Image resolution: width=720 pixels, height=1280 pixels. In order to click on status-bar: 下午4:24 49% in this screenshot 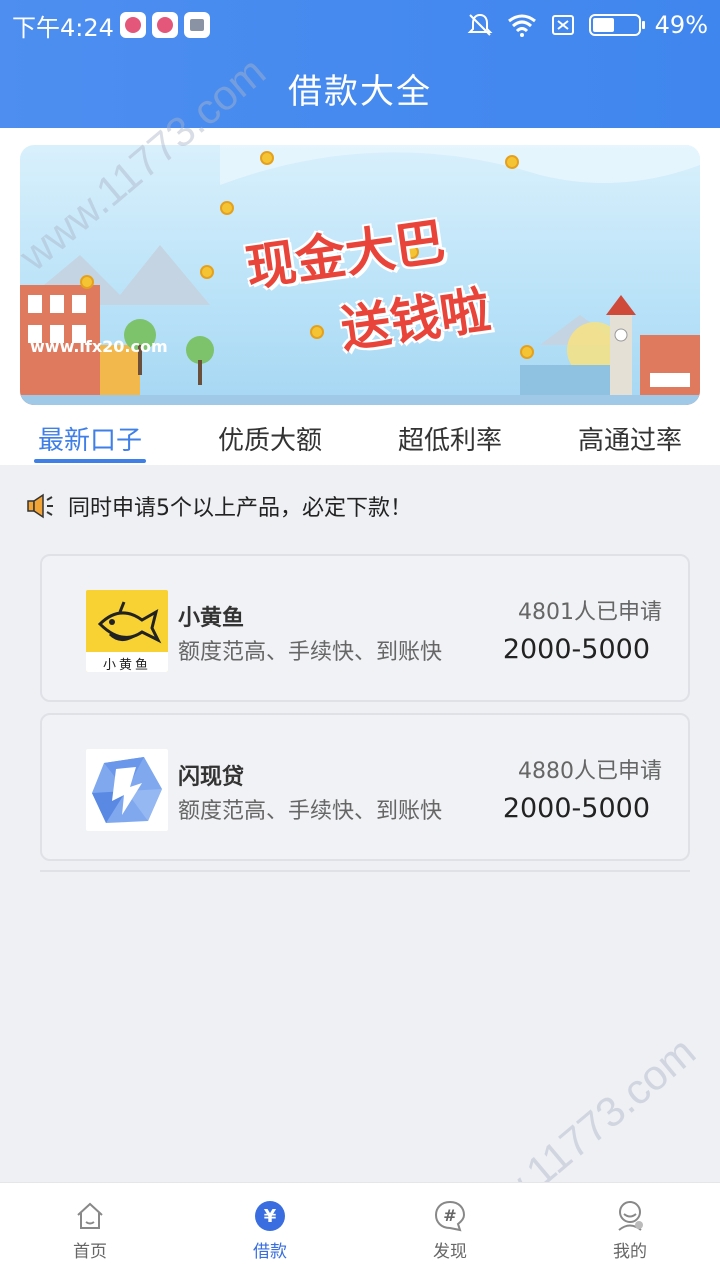, I will do `click(360, 25)`.